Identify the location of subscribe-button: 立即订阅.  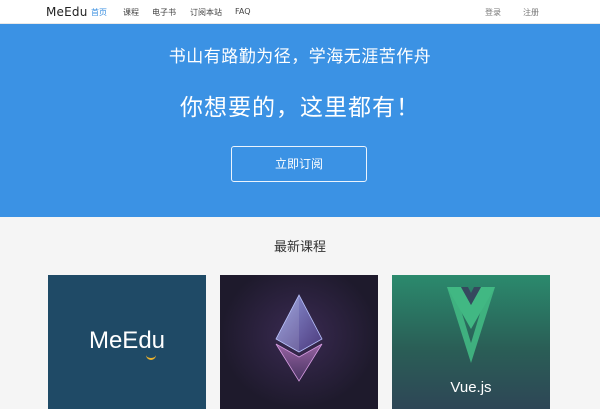
(299, 164).